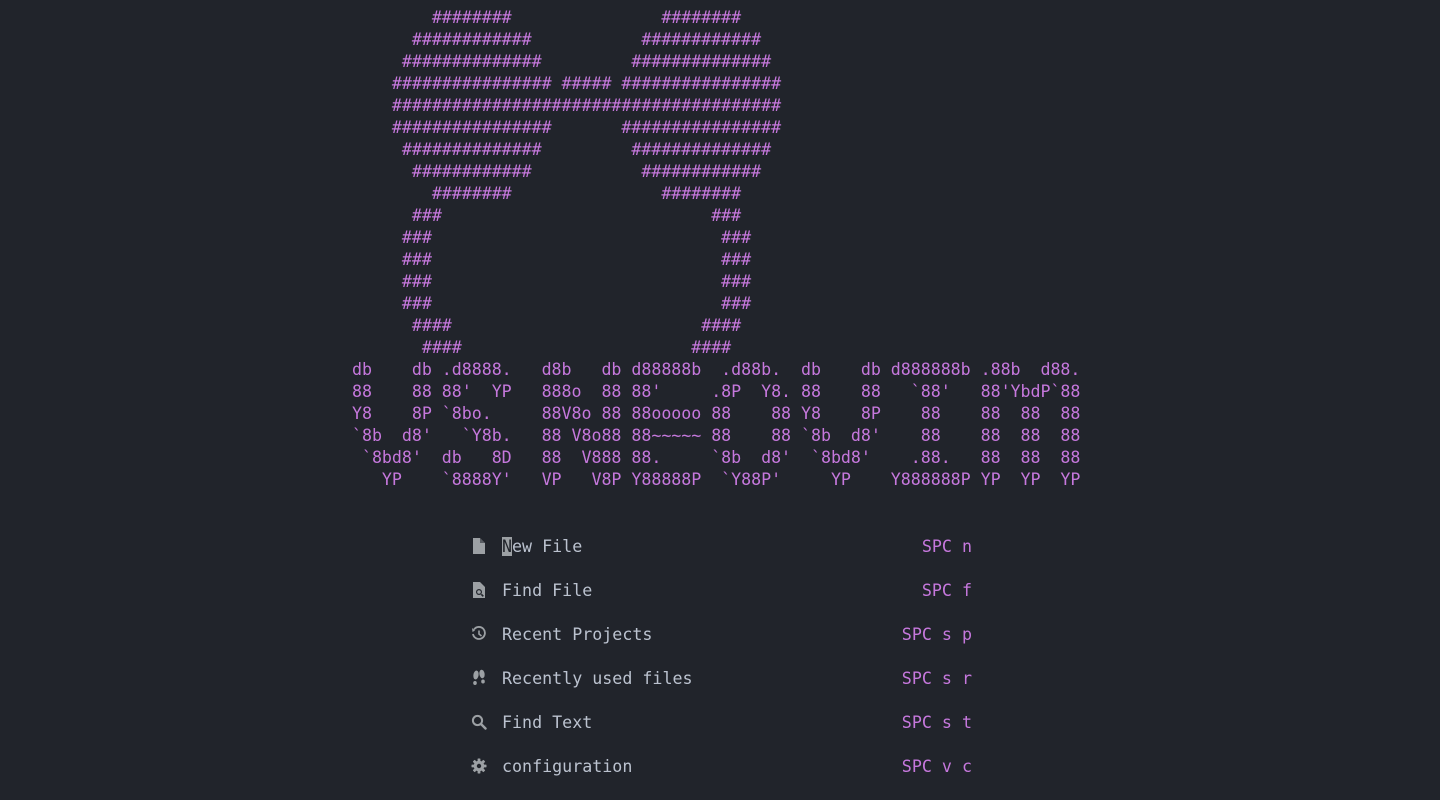  I want to click on find-text-shortcut: SPC s t, so click(936, 722).